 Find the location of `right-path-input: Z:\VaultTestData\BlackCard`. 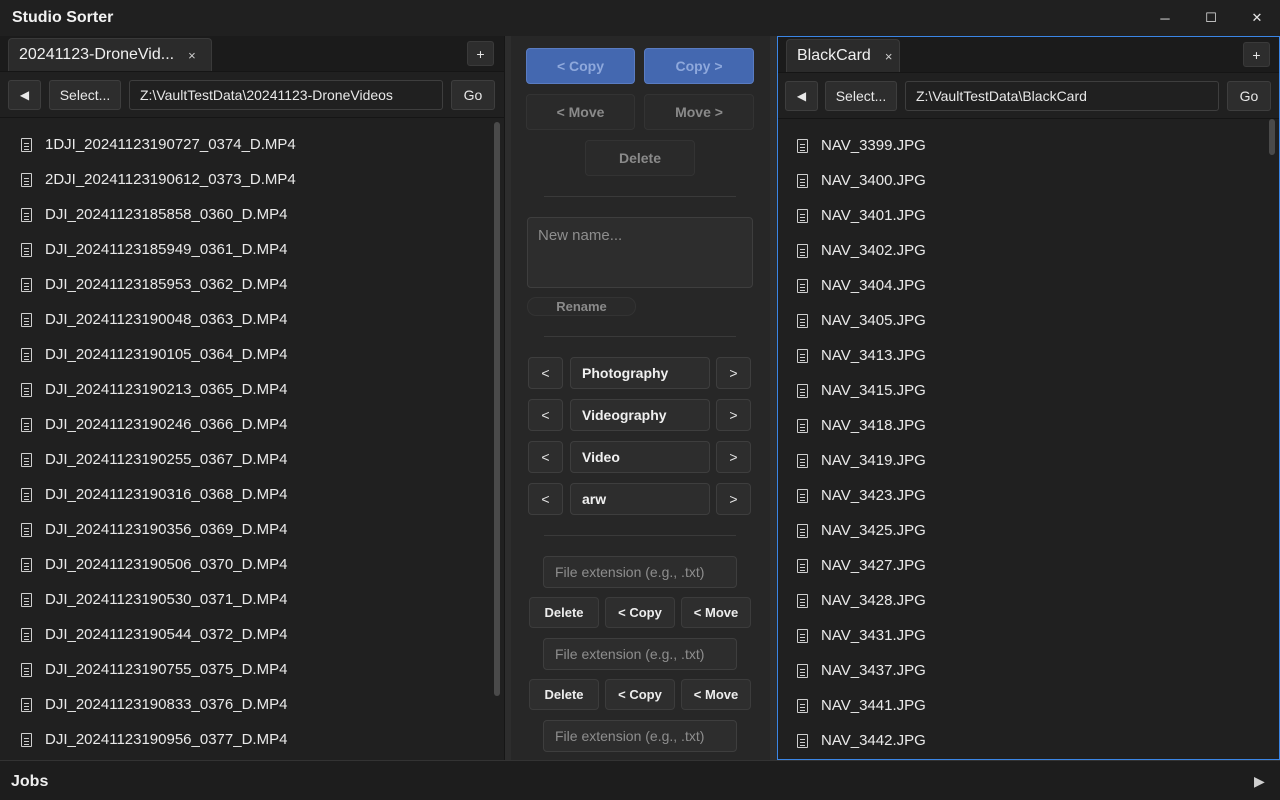

right-path-input: Z:\VaultTestData\BlackCard is located at coordinates (1062, 96).